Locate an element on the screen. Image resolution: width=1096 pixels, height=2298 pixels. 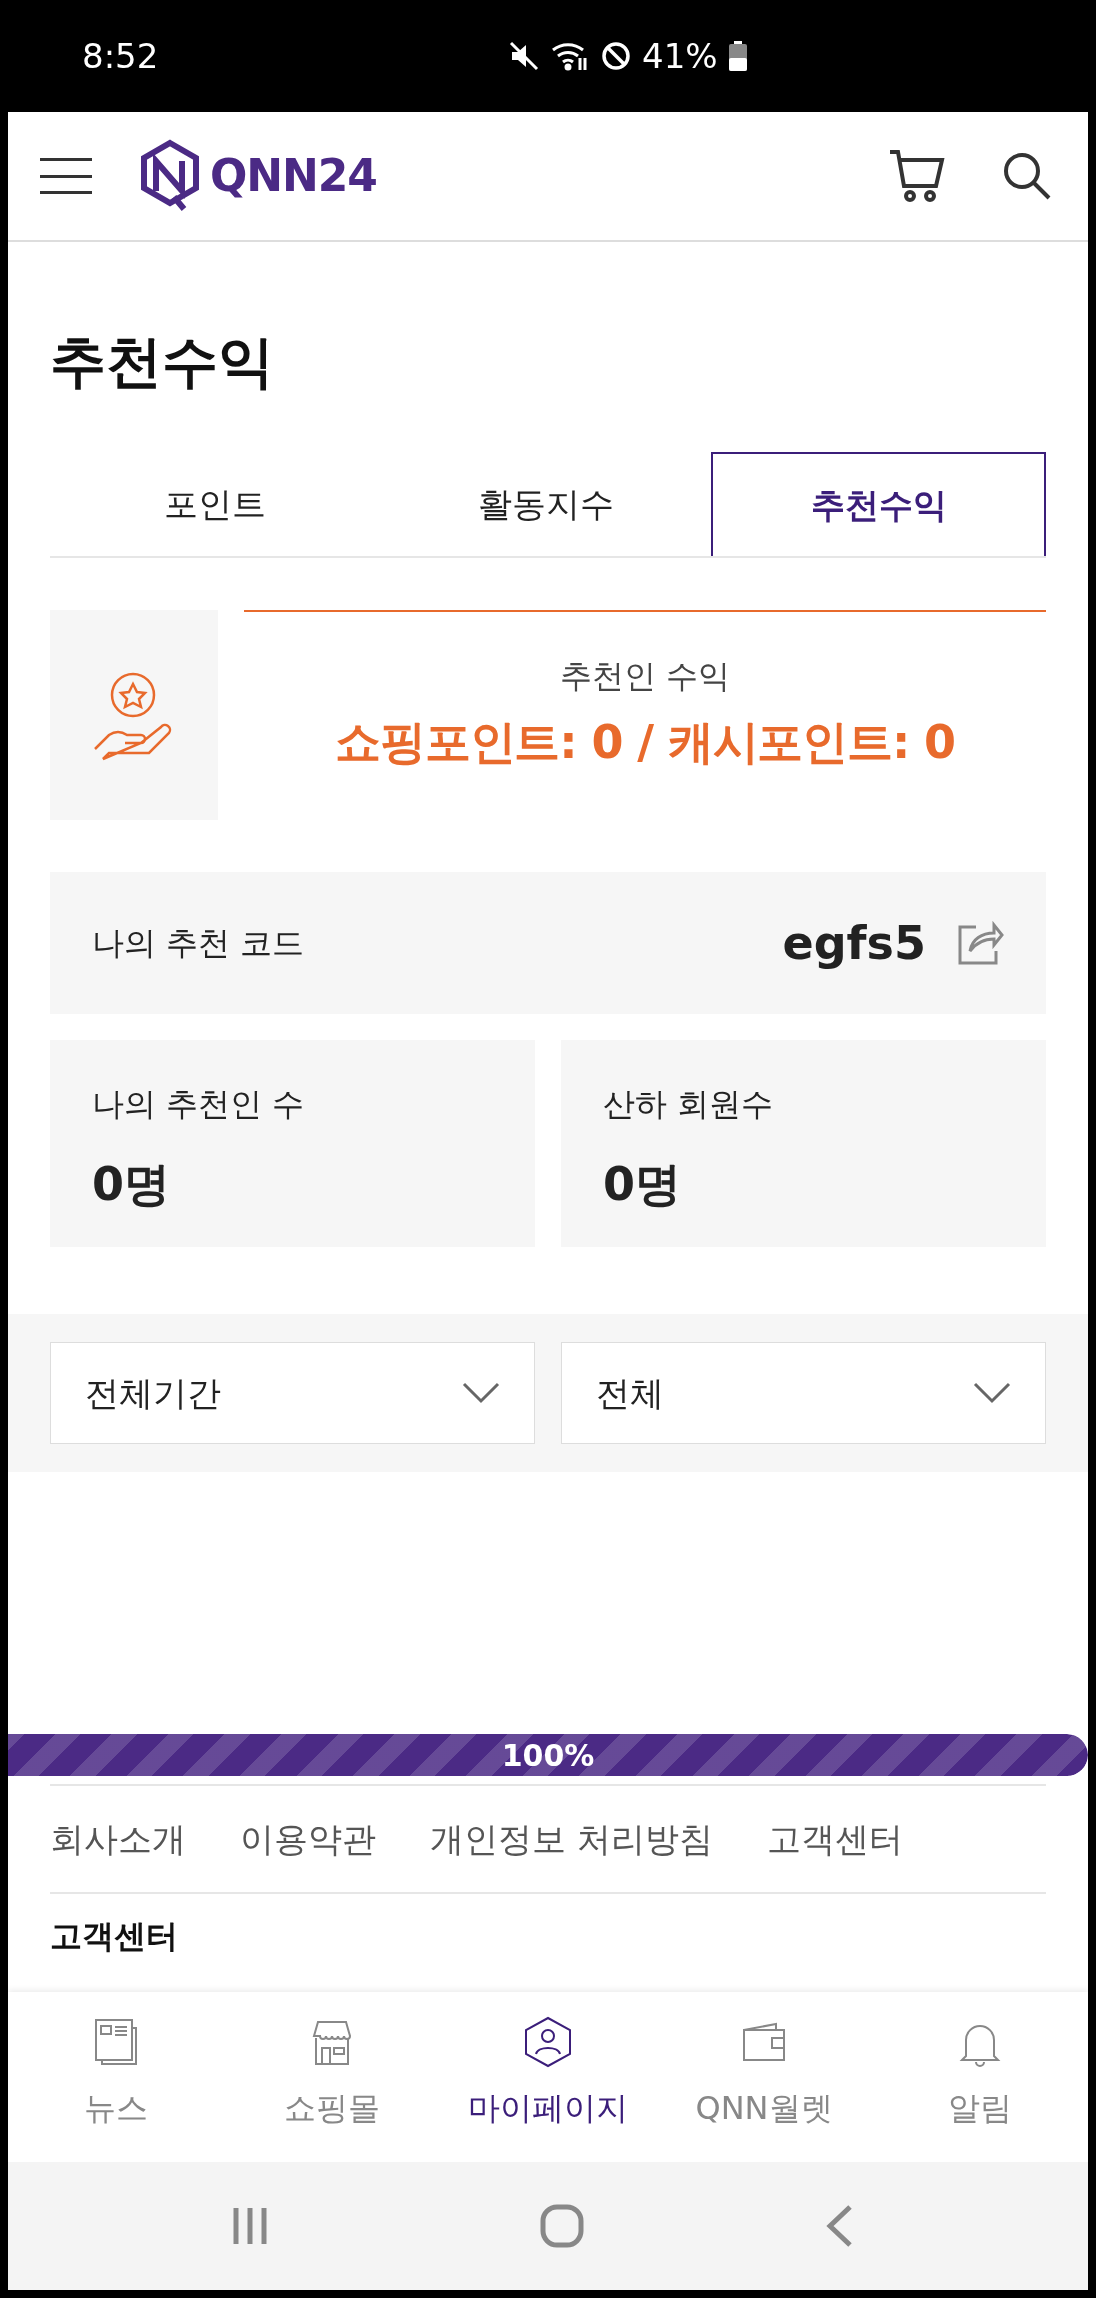
battery-percent: 41% is located at coordinates (680, 56).